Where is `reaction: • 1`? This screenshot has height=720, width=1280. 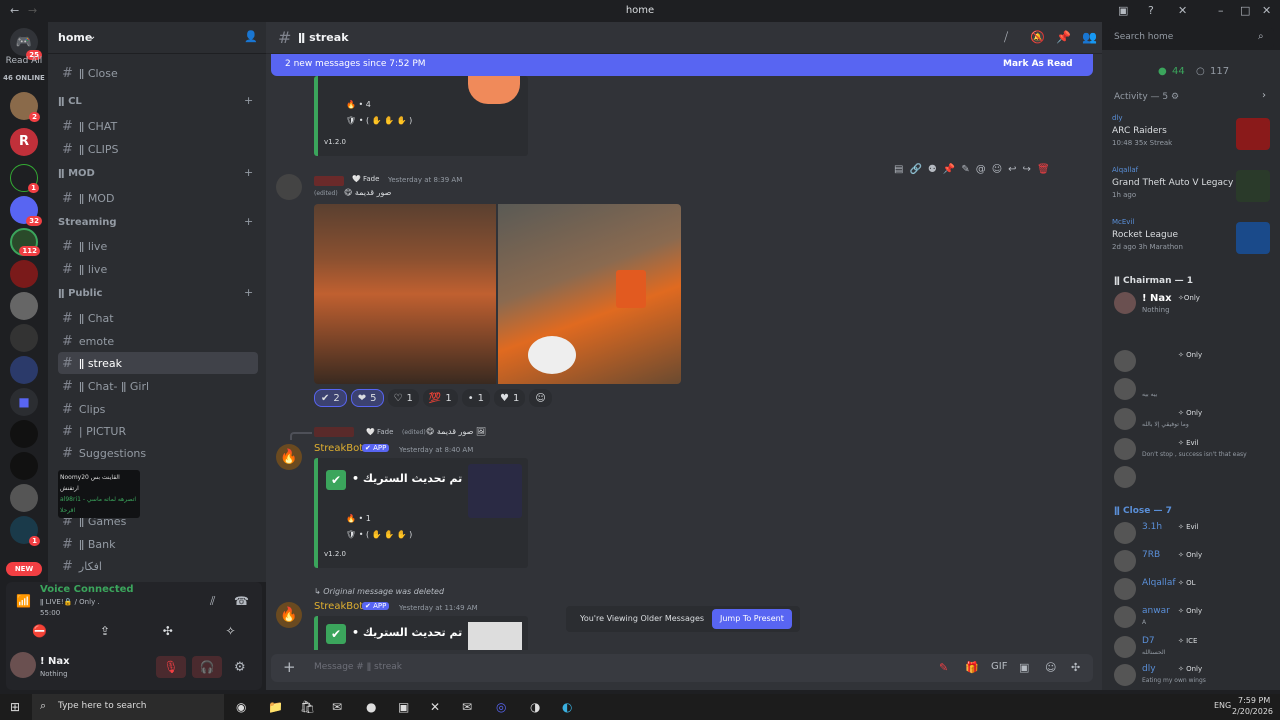
reaction: • 1 is located at coordinates (475, 398).